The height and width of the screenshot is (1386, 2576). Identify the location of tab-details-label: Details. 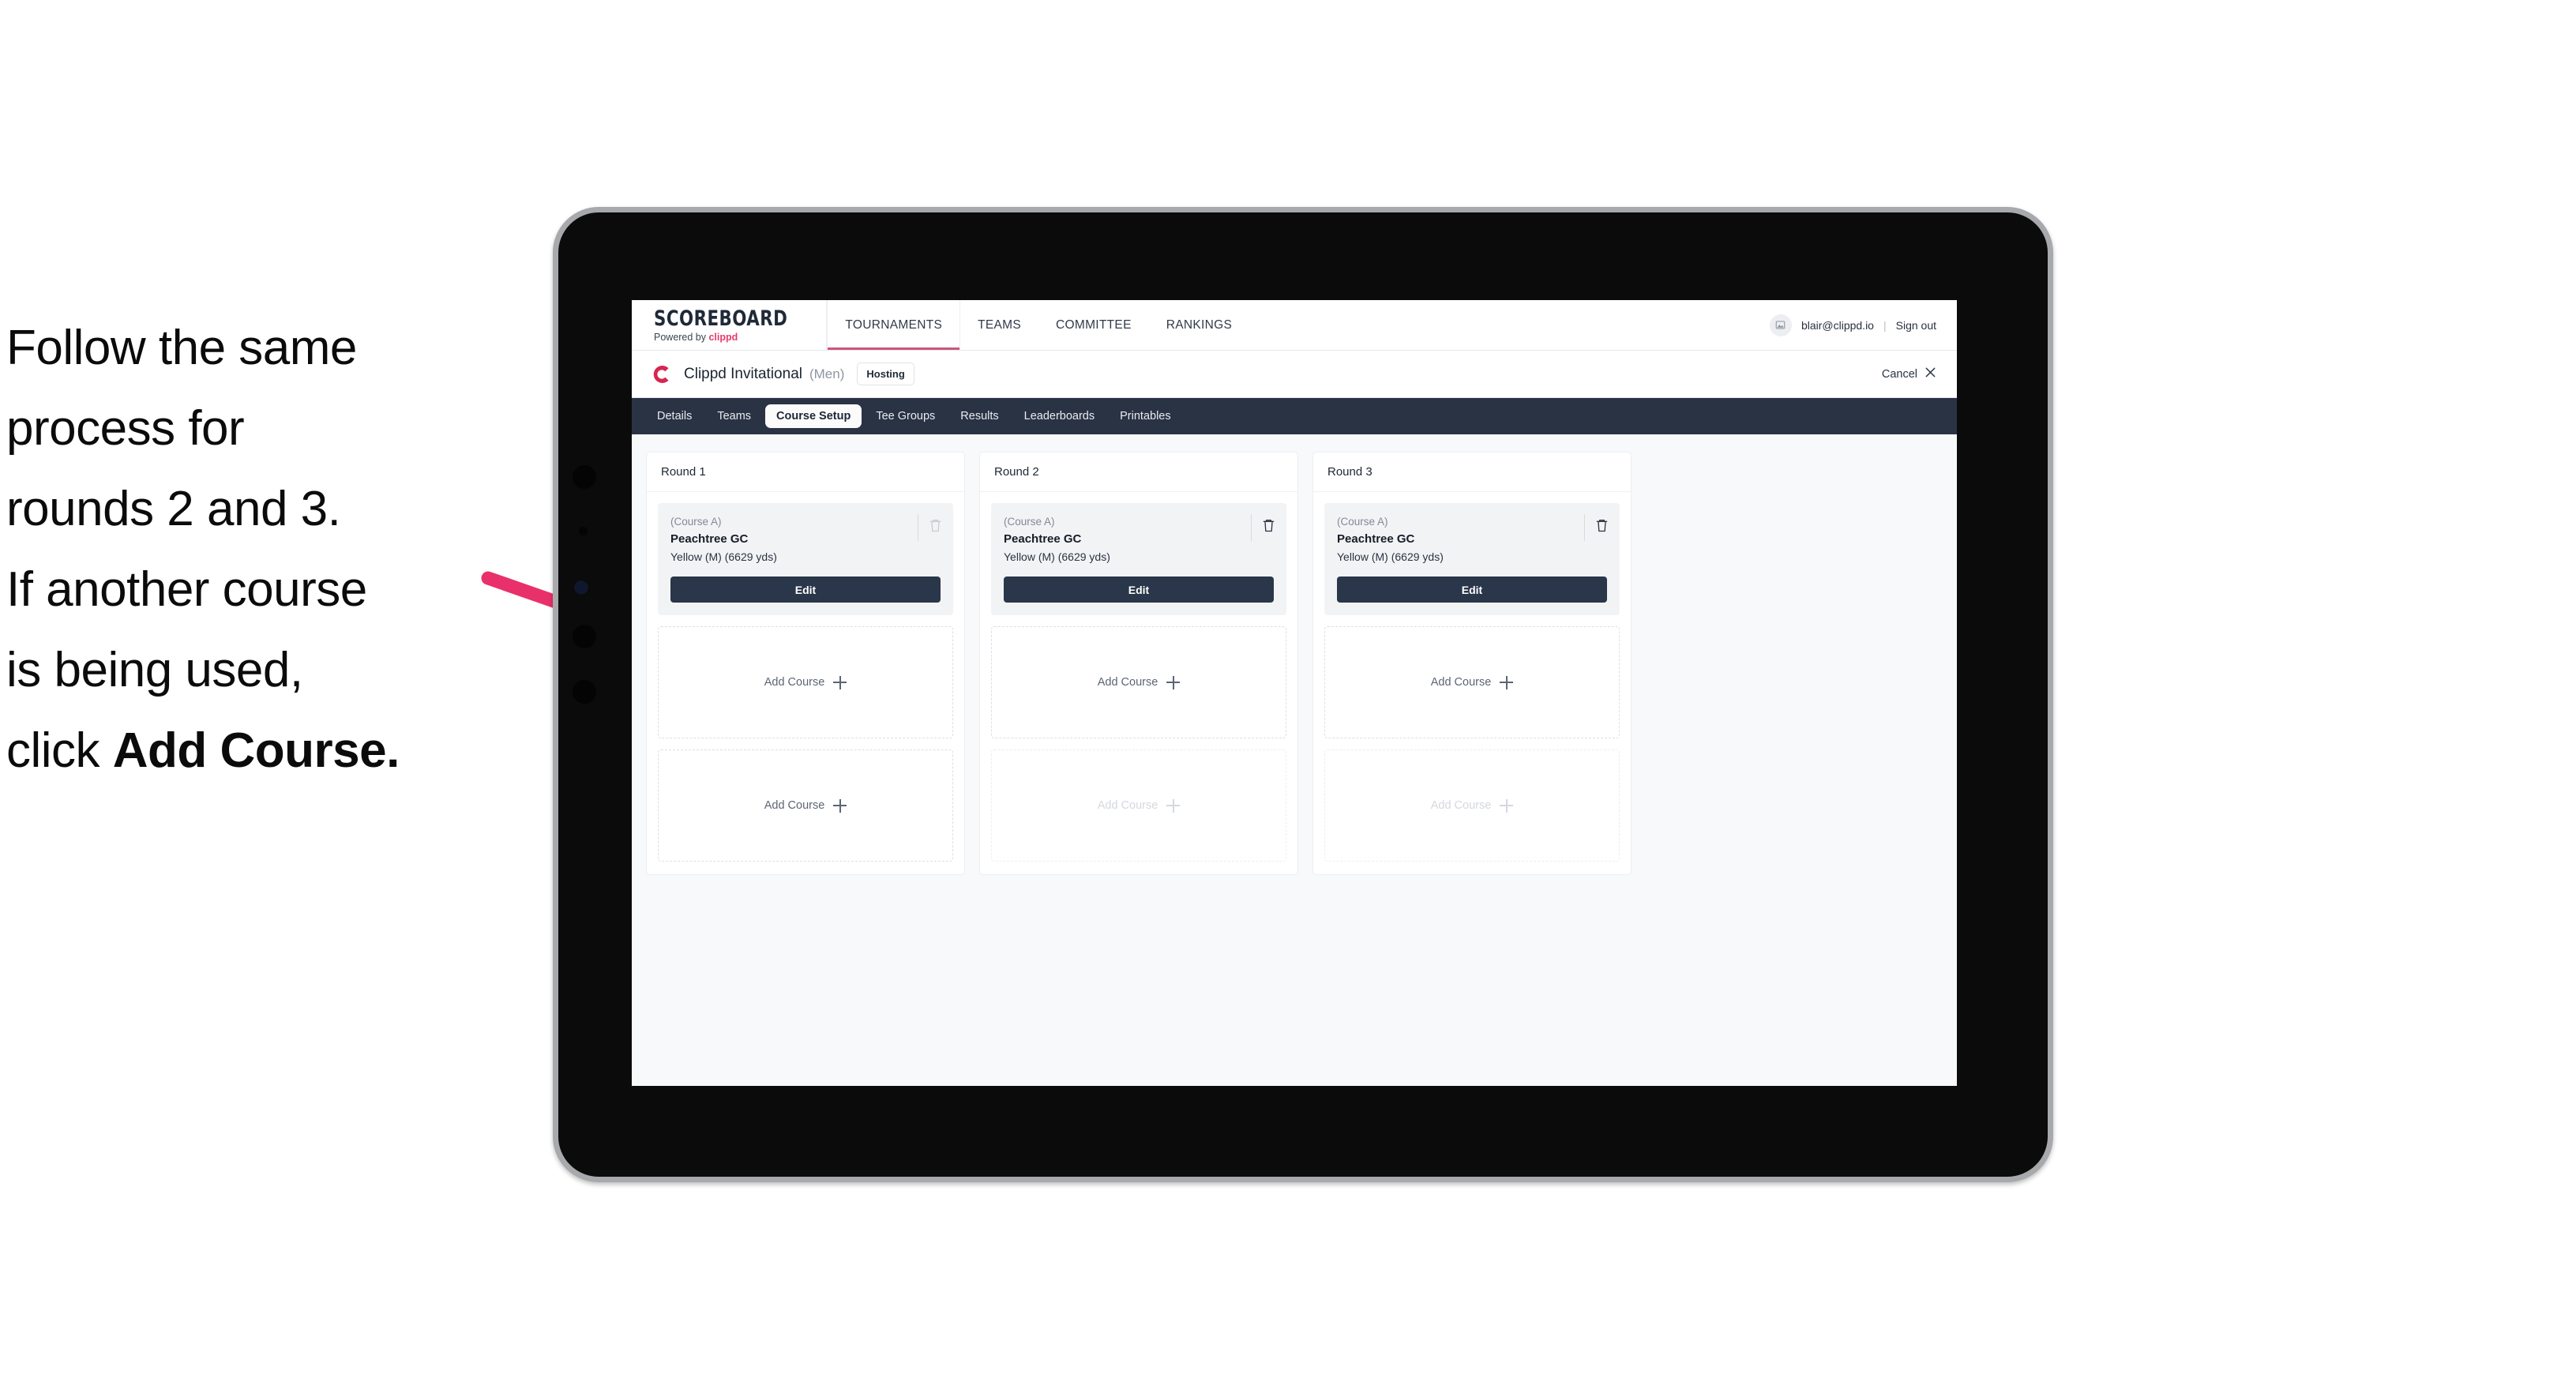
(675, 416).